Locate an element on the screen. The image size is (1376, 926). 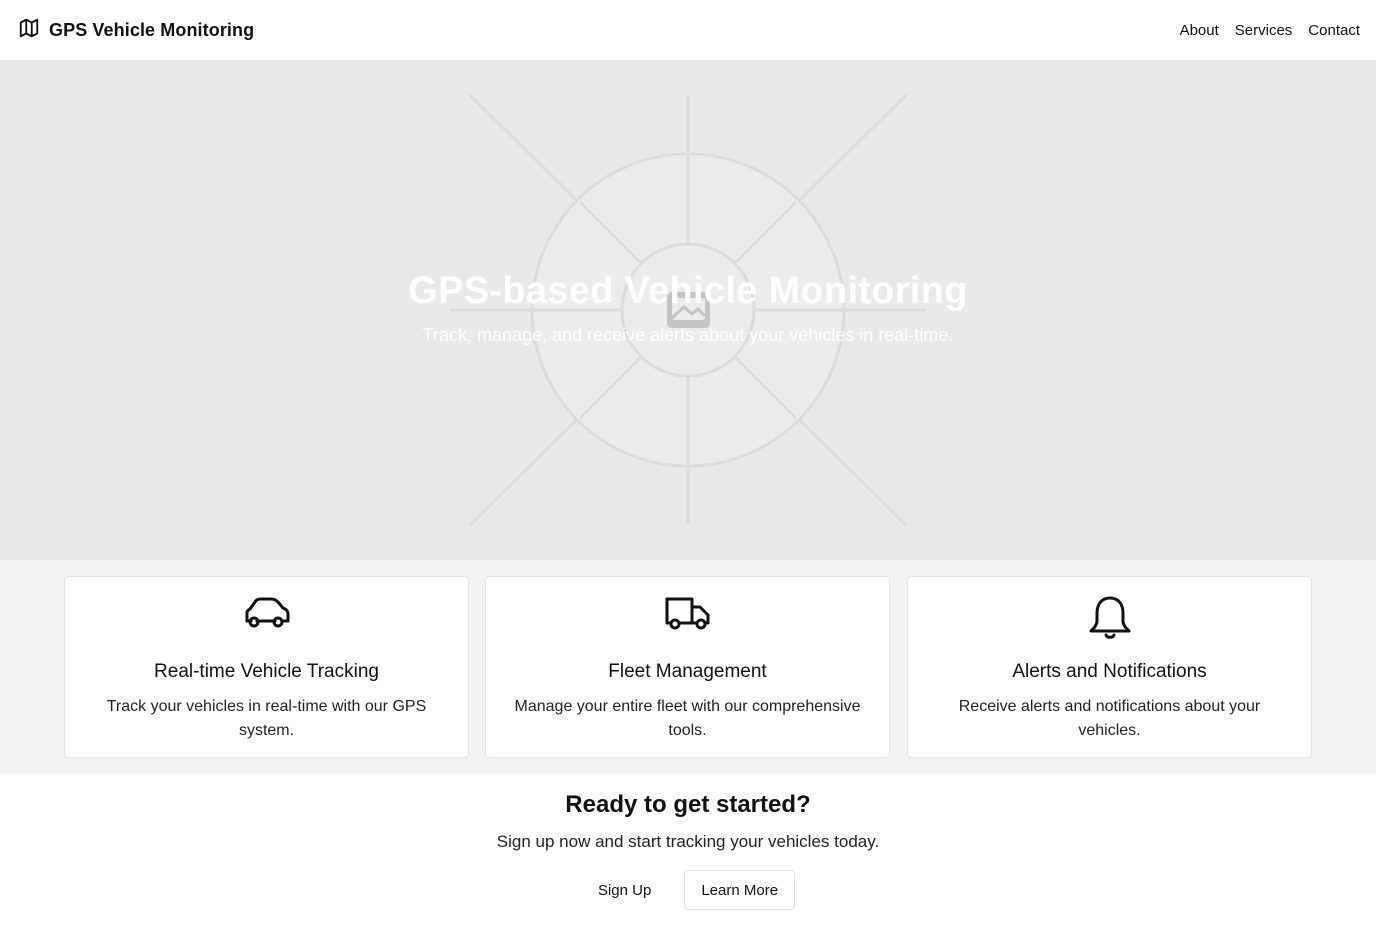
truck-icon is located at coordinates (687, 614).